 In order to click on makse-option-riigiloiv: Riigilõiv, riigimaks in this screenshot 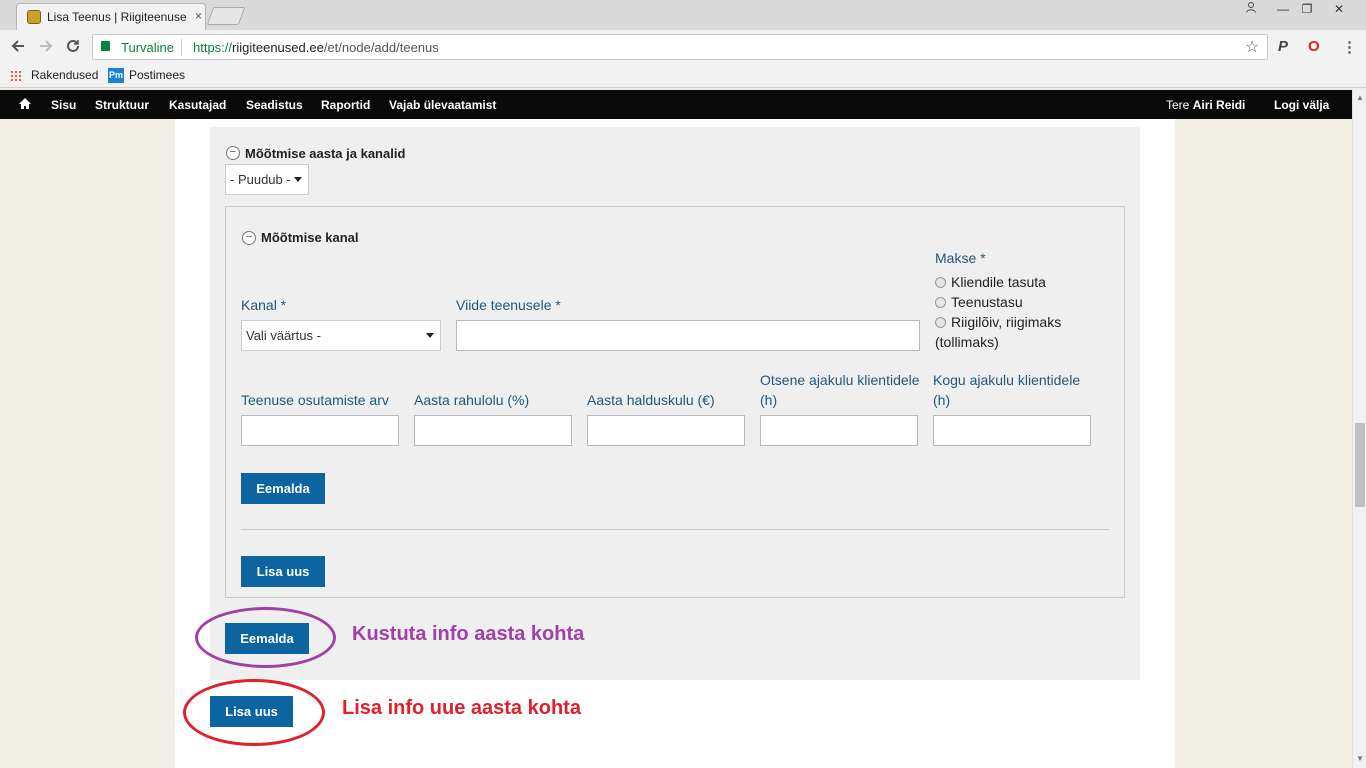, I will do `click(998, 322)`.